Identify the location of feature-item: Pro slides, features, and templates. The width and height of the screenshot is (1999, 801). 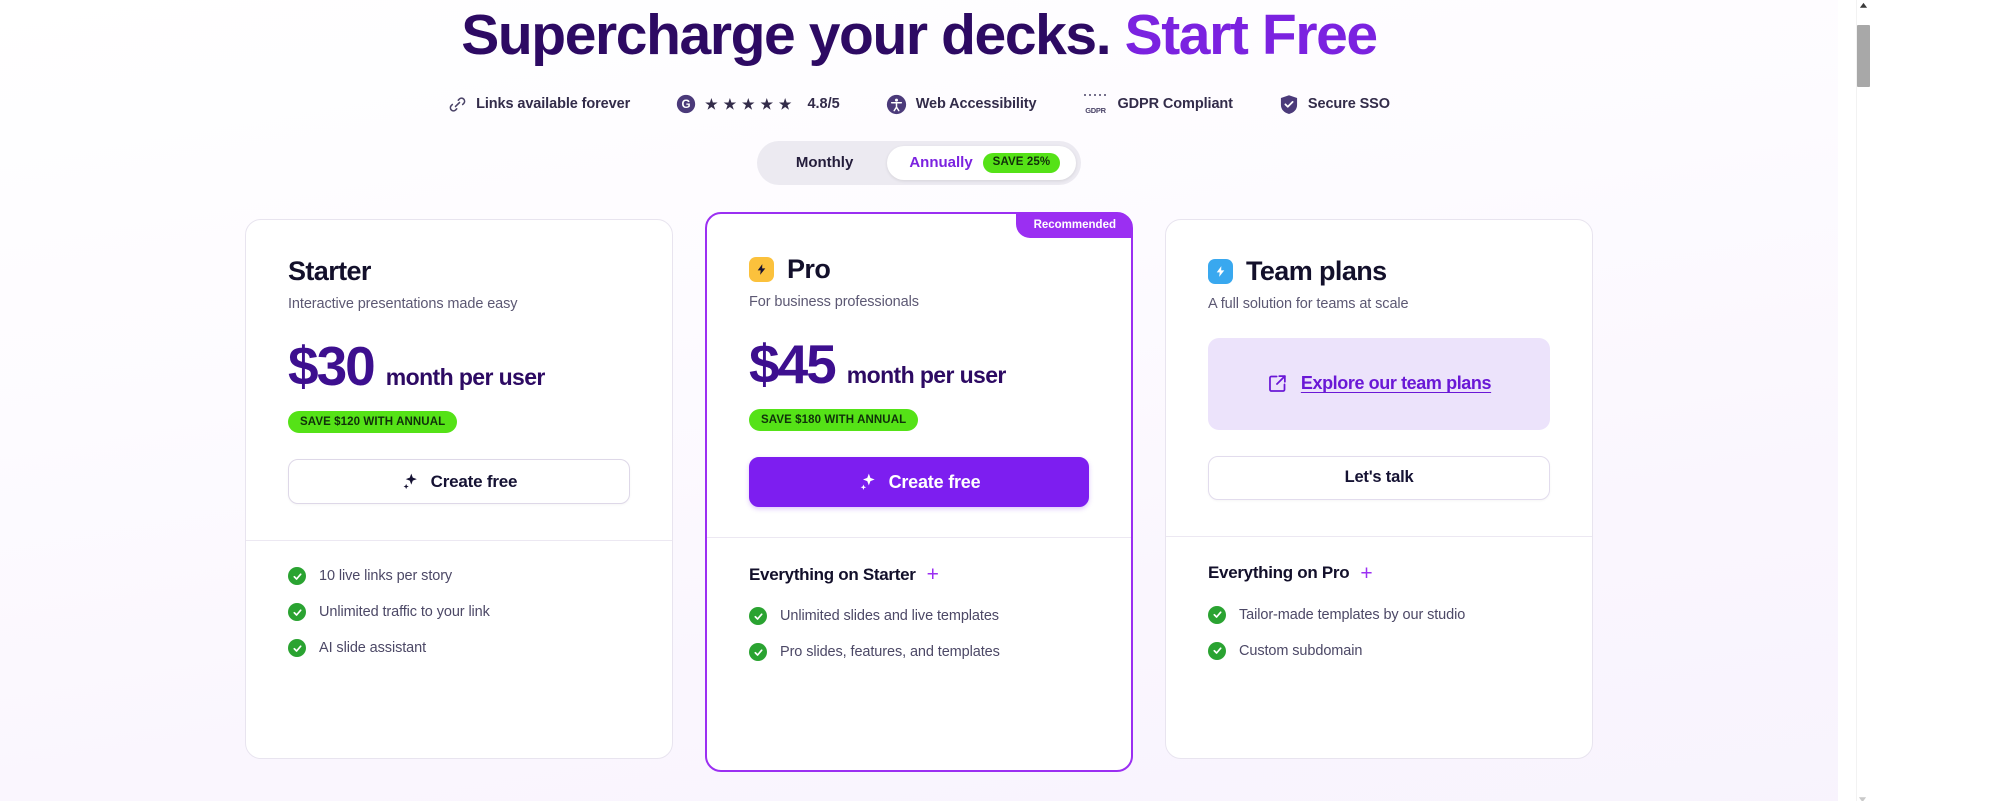
(919, 652).